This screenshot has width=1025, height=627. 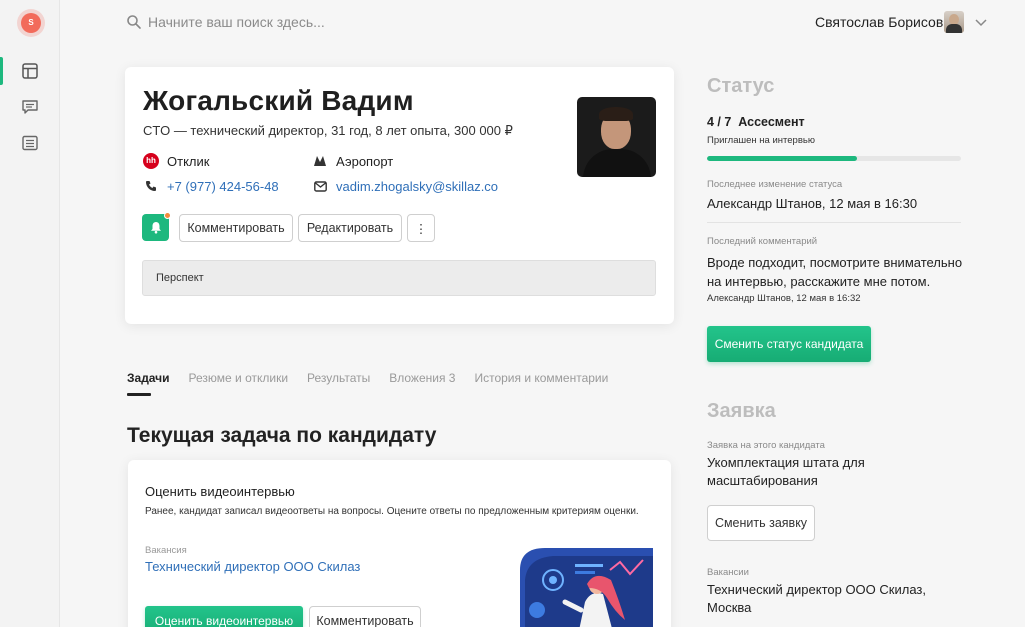 What do you see at coordinates (584, 583) in the screenshot?
I see `video-interview-illustration` at bounding box center [584, 583].